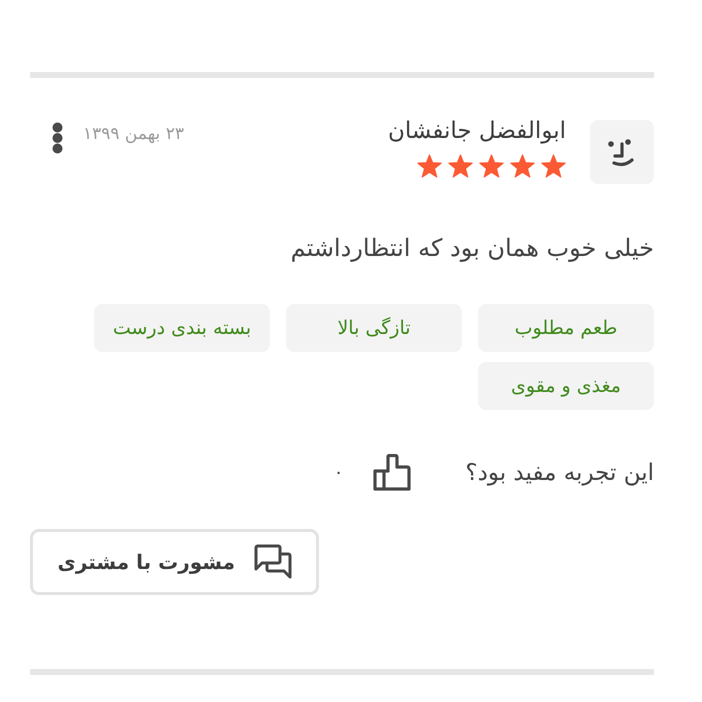 The width and height of the screenshot is (702, 702). Describe the element at coordinates (273, 562) in the screenshot. I see `chat-bubbles-icon` at that location.